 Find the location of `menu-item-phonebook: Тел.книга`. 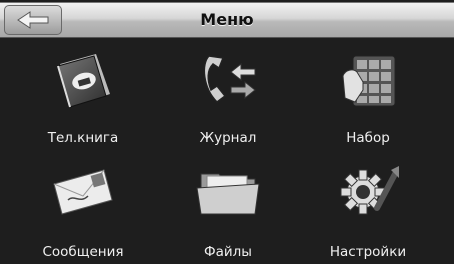

menu-item-phonebook: Тел.книга is located at coordinates (83, 98).